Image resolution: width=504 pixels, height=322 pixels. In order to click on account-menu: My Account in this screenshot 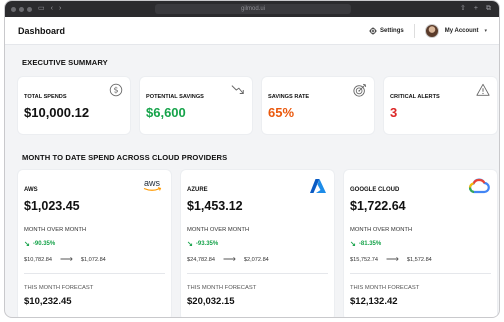, I will do `click(462, 31)`.